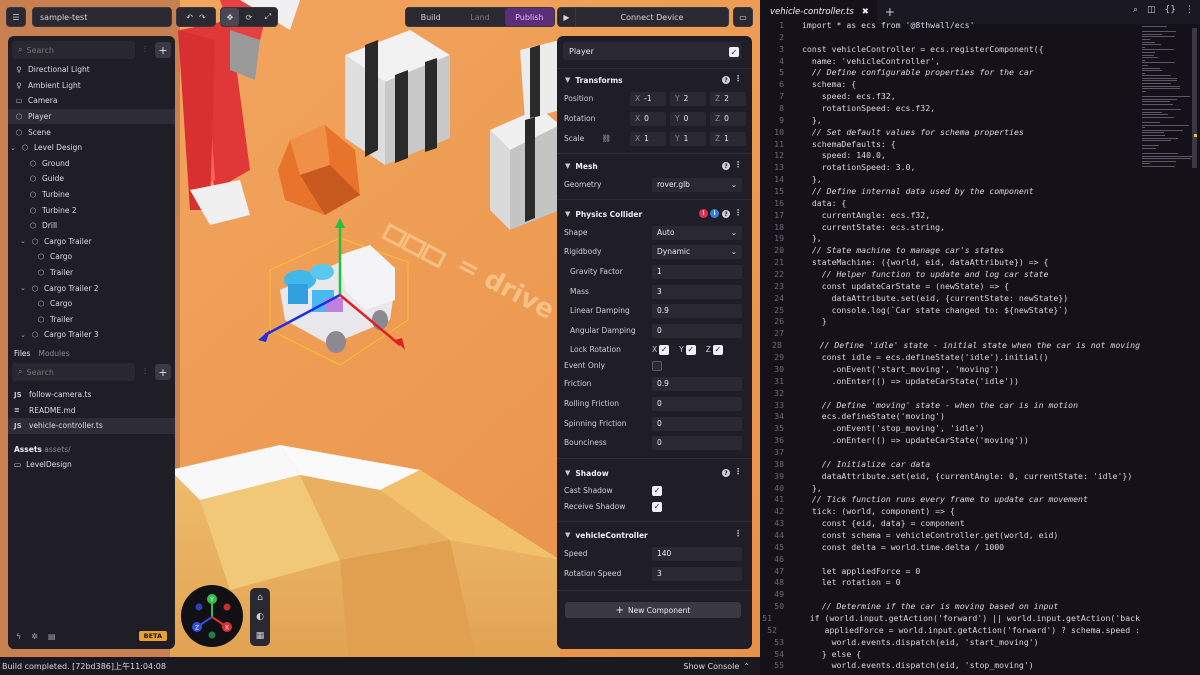  What do you see at coordinates (728, 138) in the screenshot?
I see `scale-z-field: Z1` at bounding box center [728, 138].